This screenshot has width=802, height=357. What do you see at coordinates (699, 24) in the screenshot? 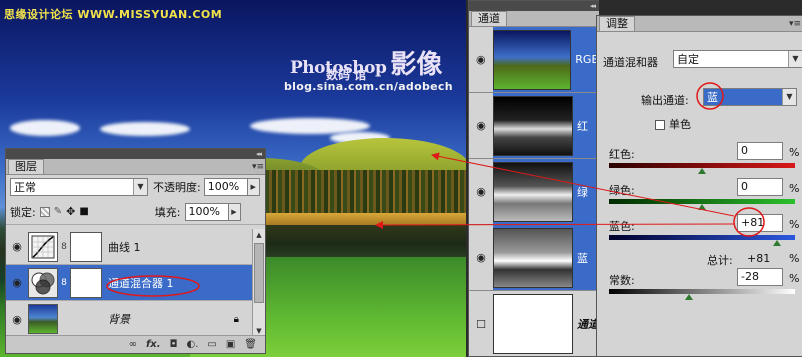
I see `adjust-tab-row: 调整 ▾≡` at bounding box center [699, 24].